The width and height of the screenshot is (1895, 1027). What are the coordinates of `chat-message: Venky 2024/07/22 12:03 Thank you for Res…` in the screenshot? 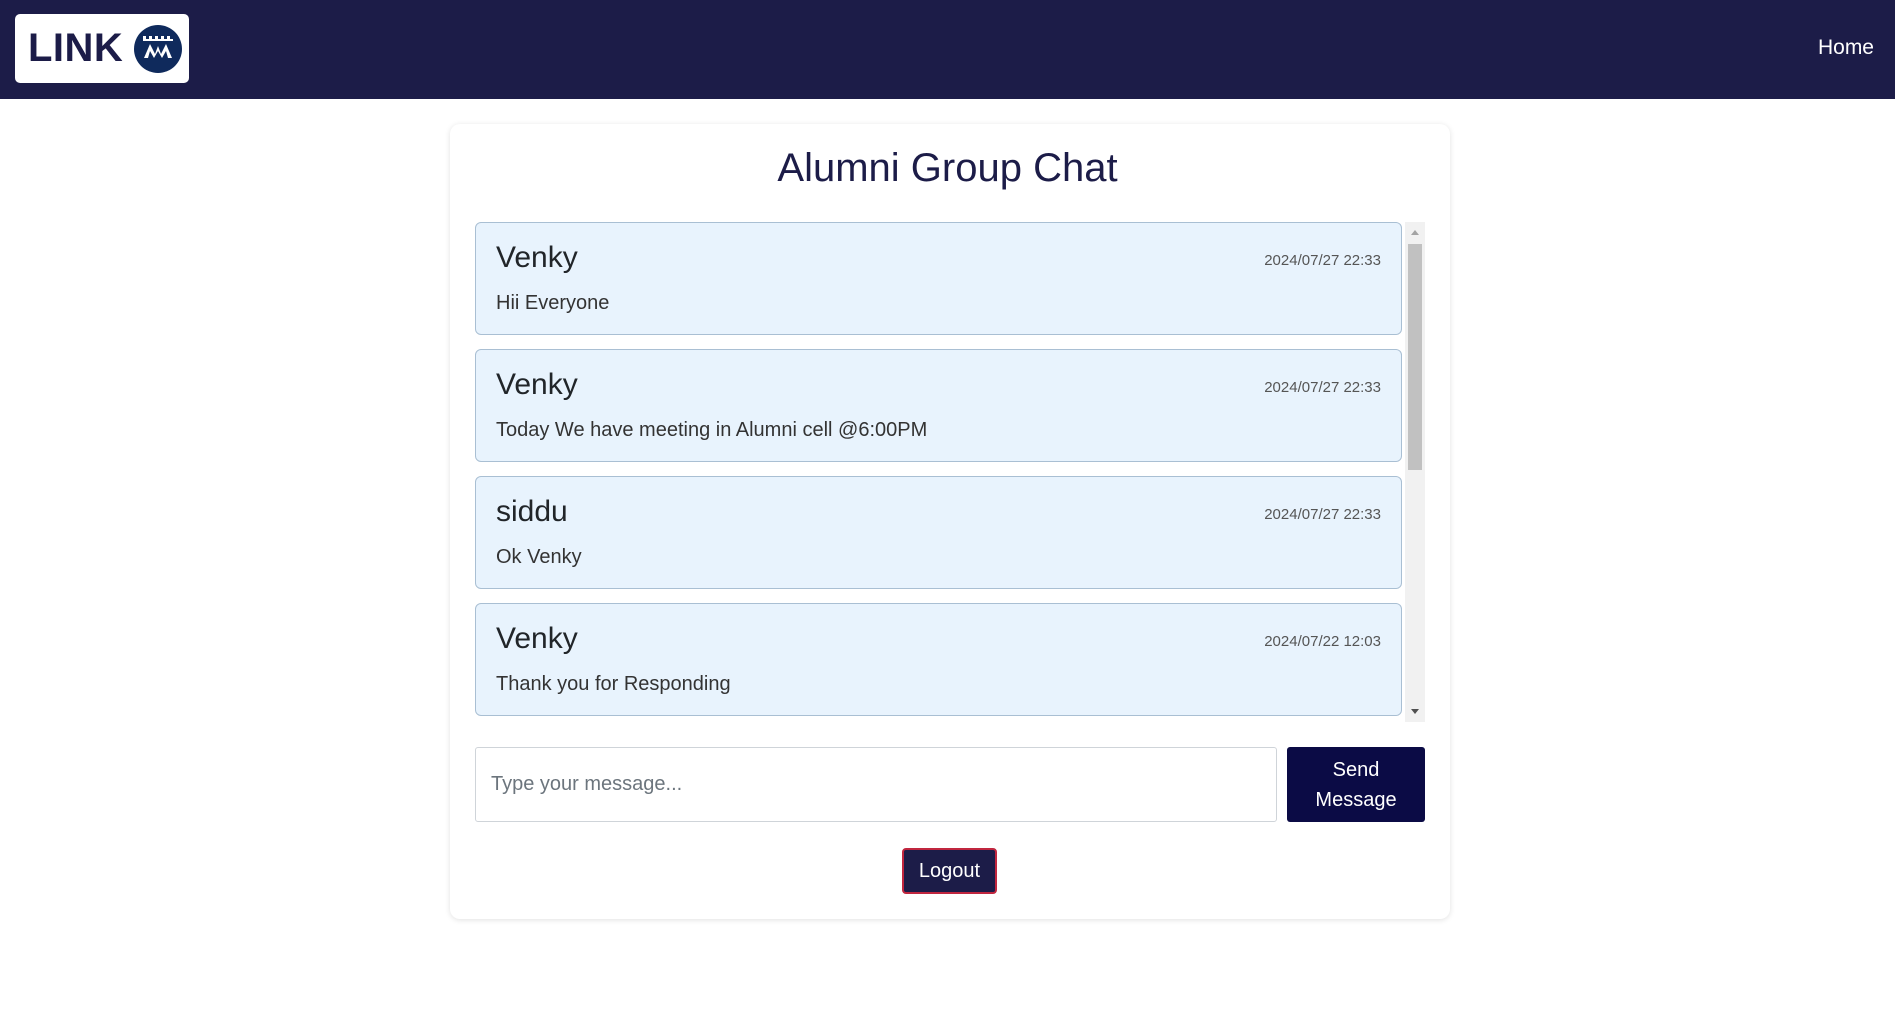 It's located at (938, 659).